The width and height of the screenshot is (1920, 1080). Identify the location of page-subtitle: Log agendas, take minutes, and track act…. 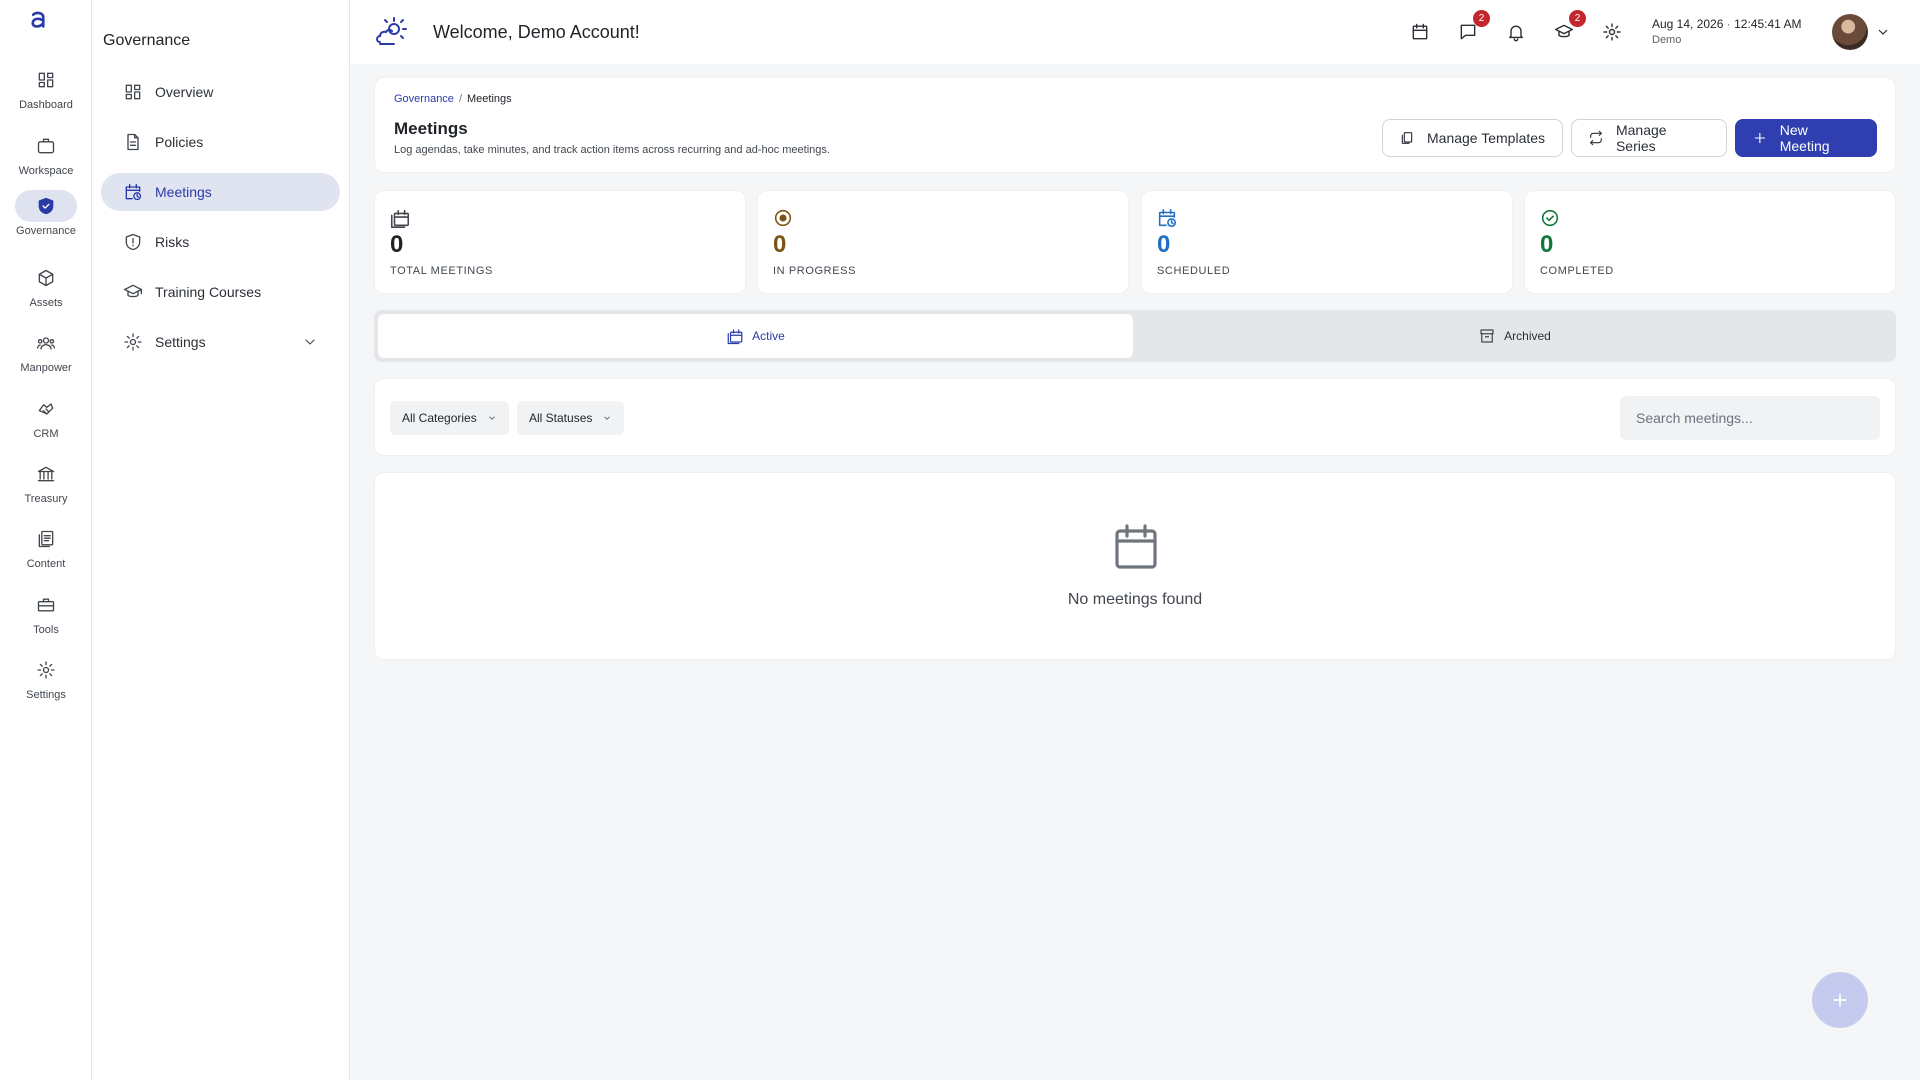
(612, 150).